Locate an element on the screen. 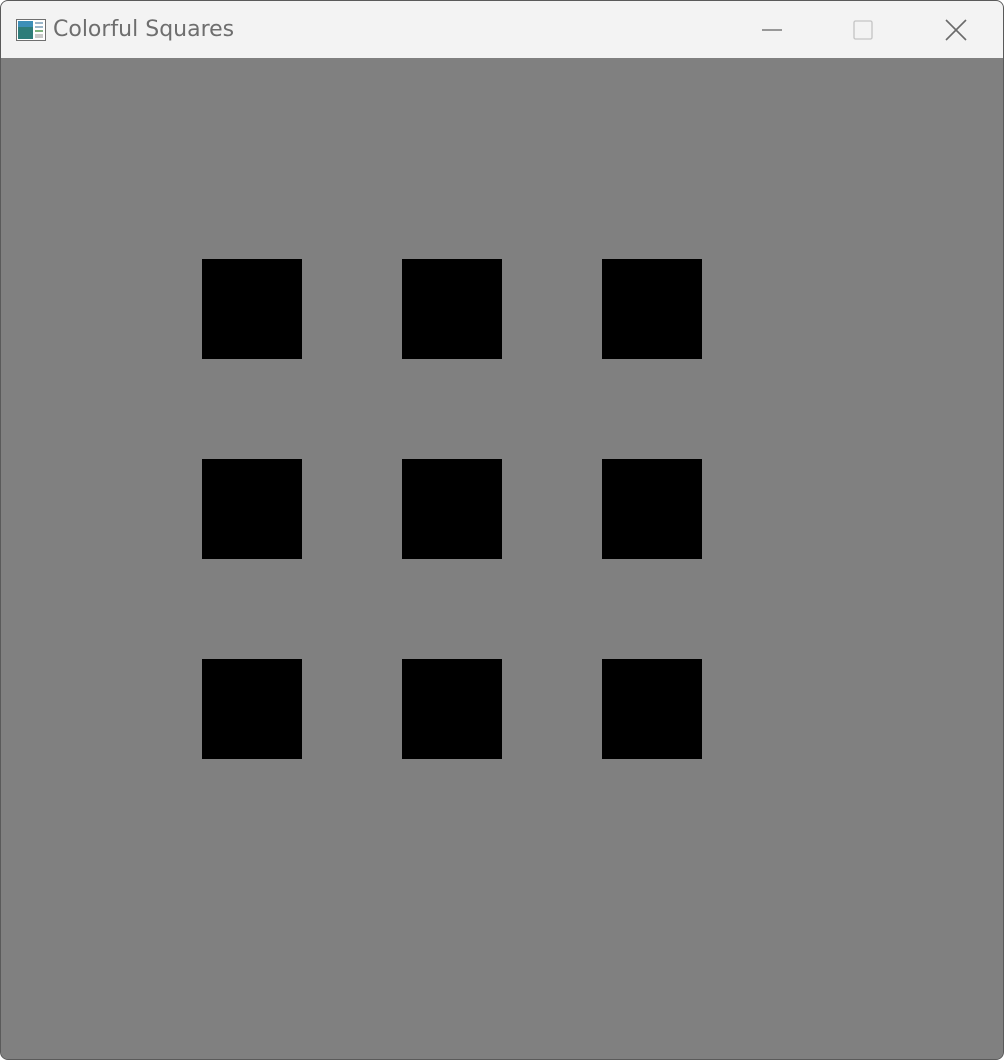  square-r3-c3 is located at coordinates (652, 709).